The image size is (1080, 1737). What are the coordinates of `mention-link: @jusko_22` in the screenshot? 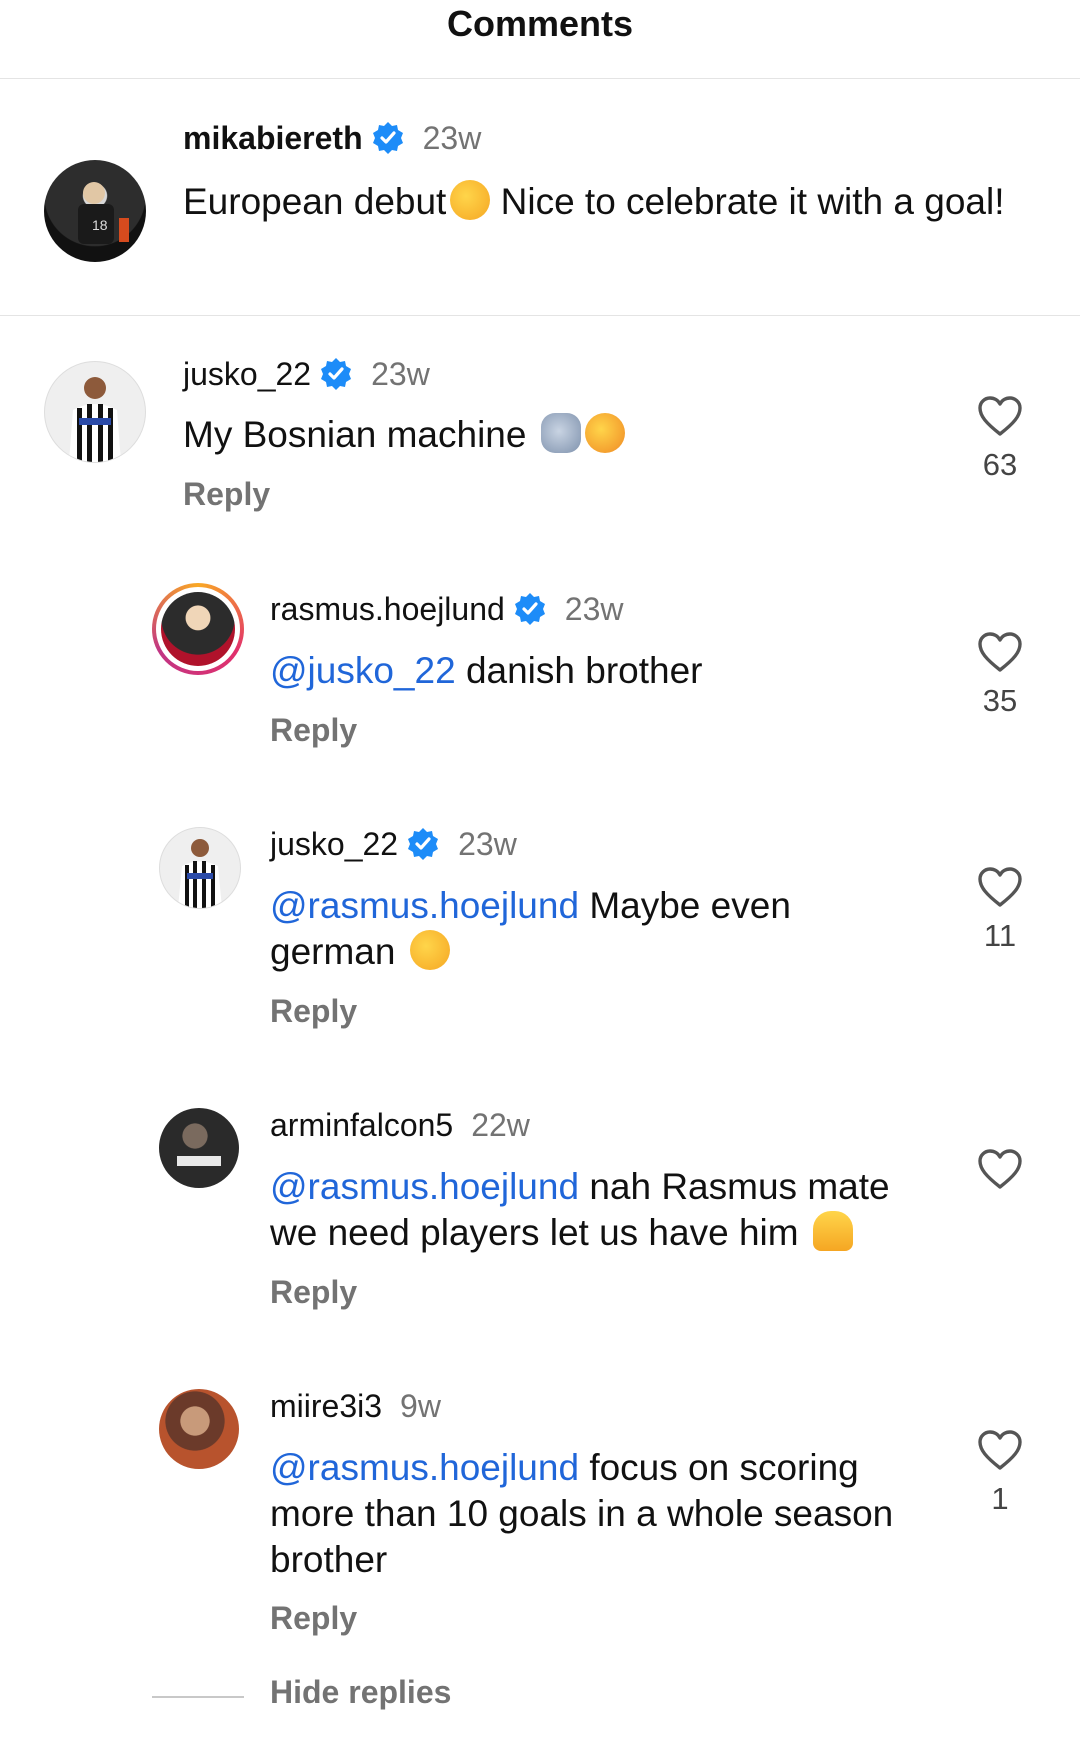 It's located at (363, 670).